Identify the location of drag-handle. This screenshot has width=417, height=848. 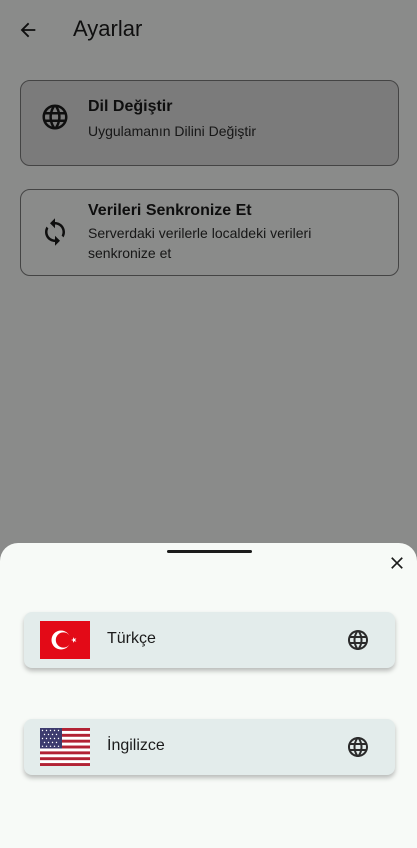
(209, 551).